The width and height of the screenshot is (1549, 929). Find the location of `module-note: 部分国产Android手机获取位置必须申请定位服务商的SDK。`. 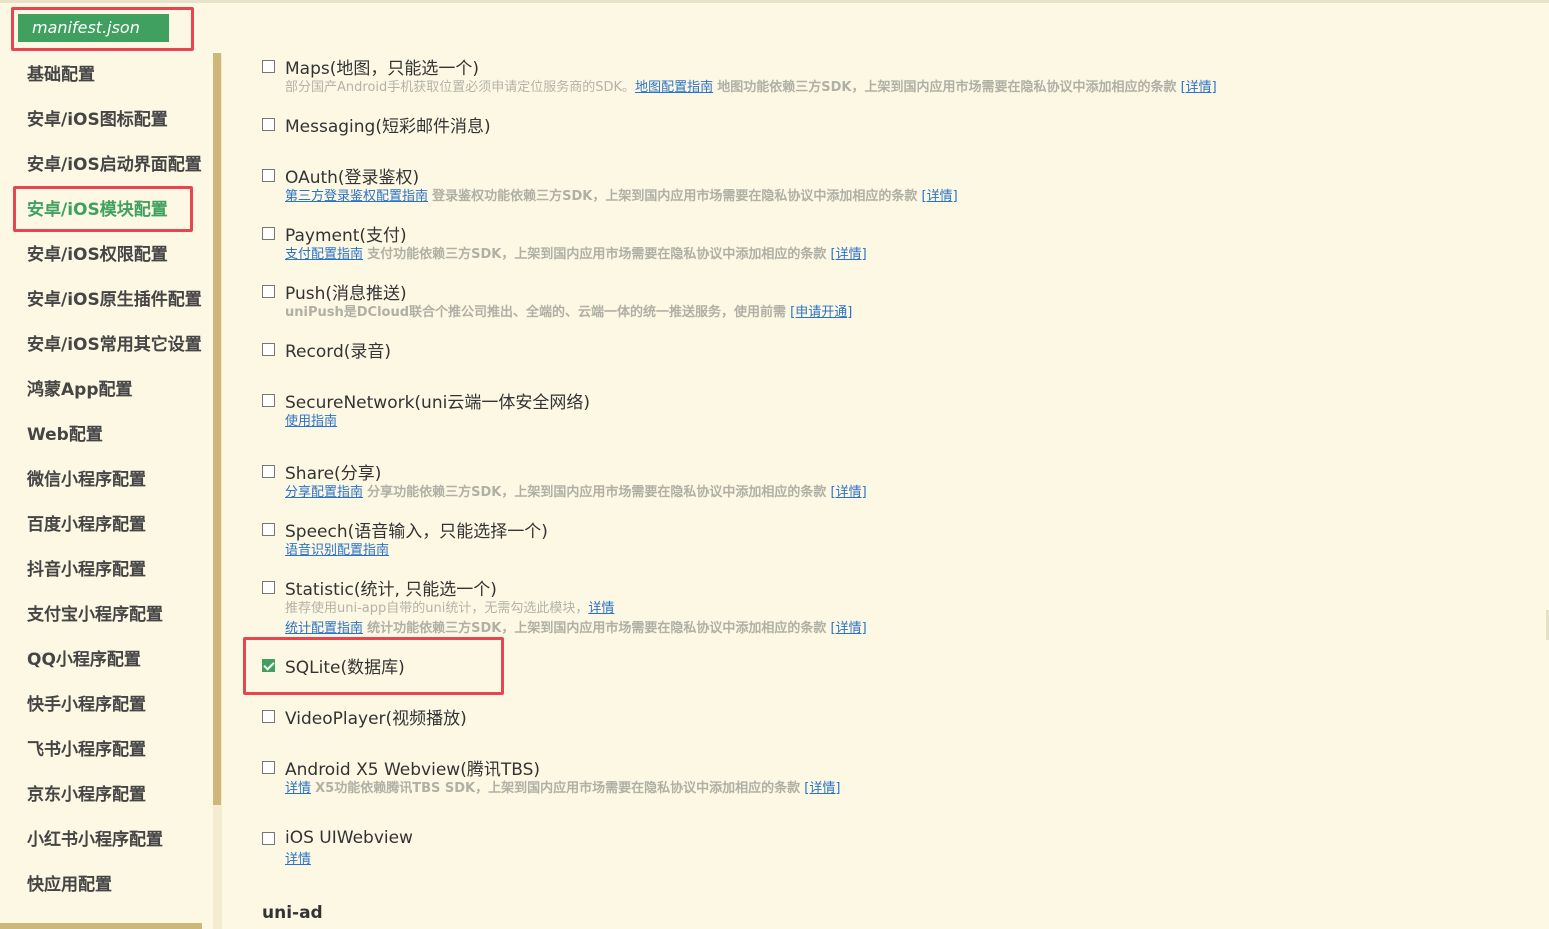

module-note: 部分国产Android手机获取位置必须申请定位服务商的SDK。 is located at coordinates (460, 87).